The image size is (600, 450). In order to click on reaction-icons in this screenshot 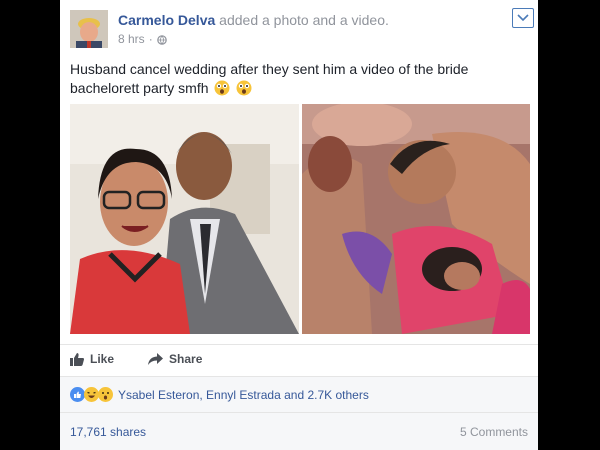, I will do `click(91, 394)`.